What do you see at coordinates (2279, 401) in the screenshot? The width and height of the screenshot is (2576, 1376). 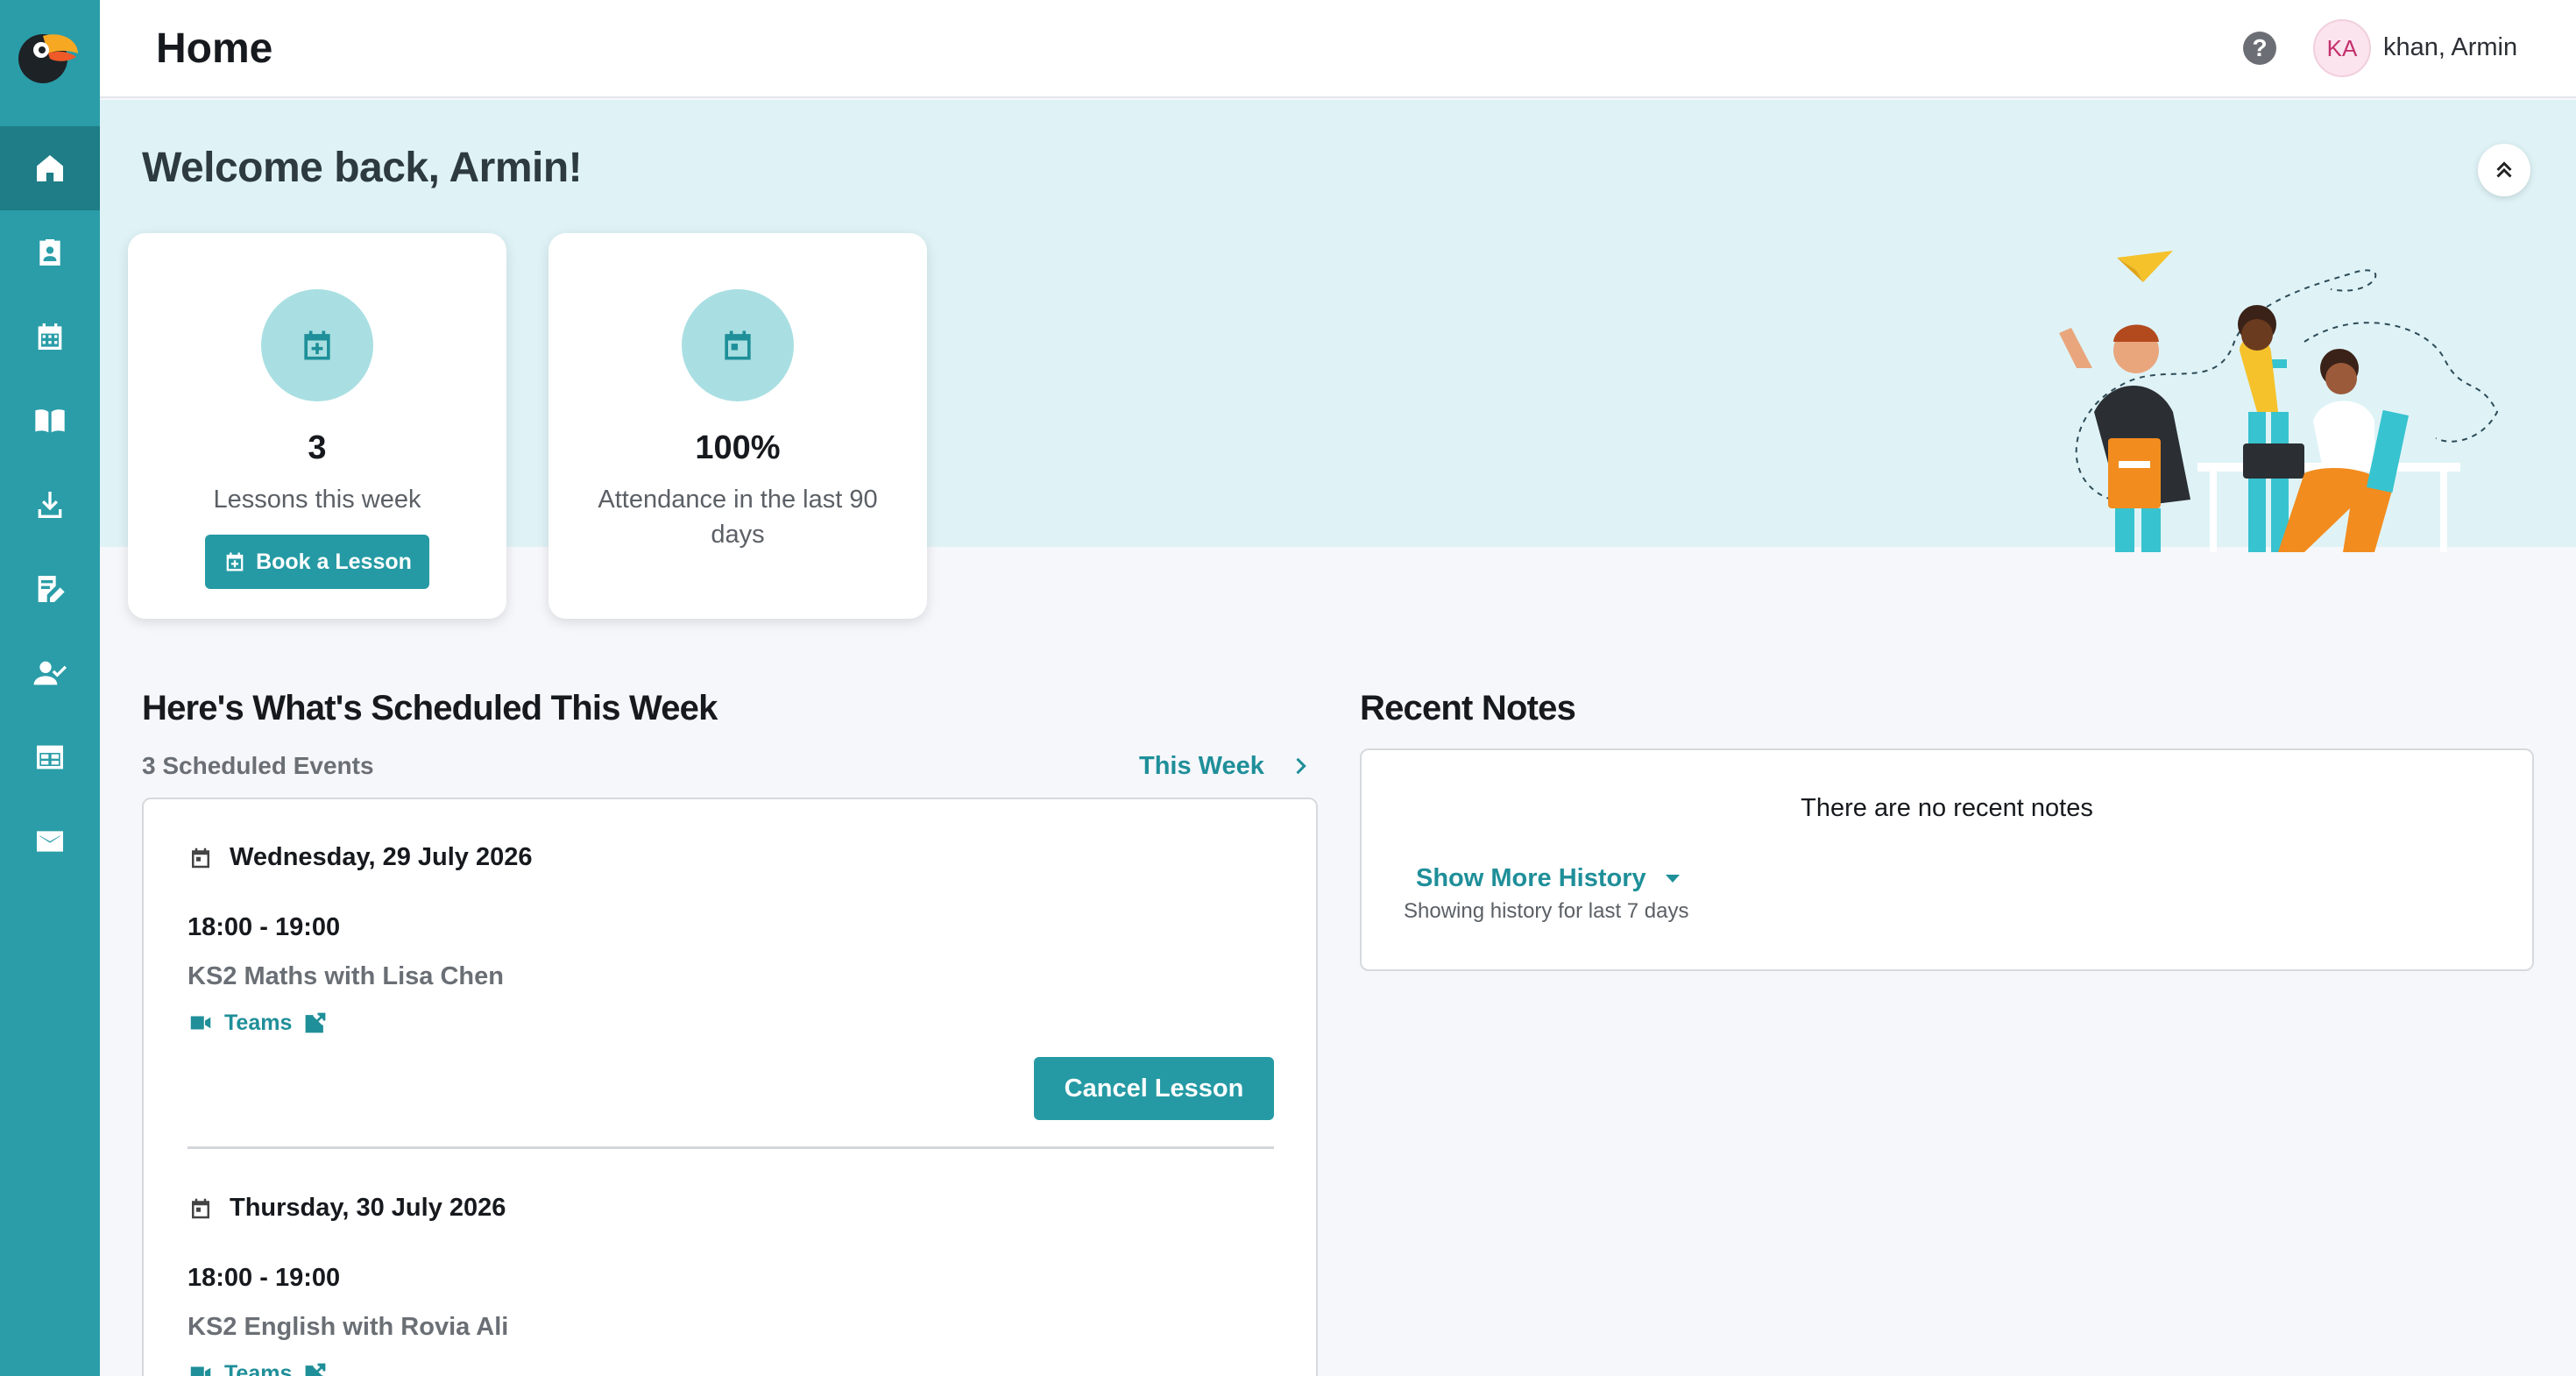 I see `team-illustration` at bounding box center [2279, 401].